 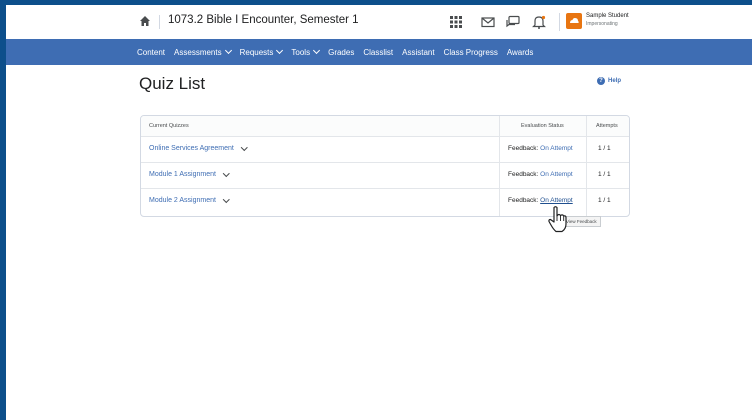 I want to click on nav-item-classlist: Classlist, so click(x=378, y=52).